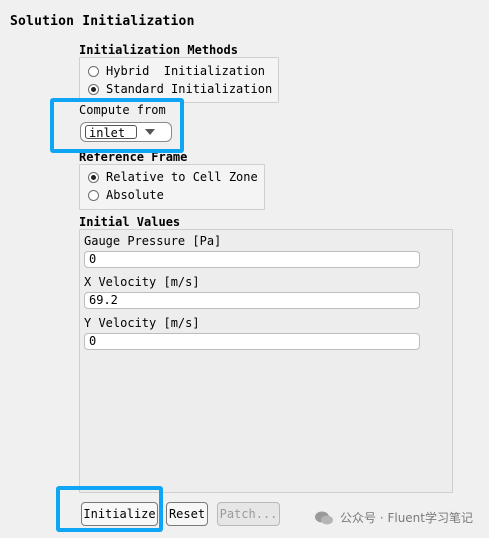 Image resolution: width=489 pixels, height=538 pixels. What do you see at coordinates (182, 177) in the screenshot?
I see `radio-relative-label: Relative to Cell Zone` at bounding box center [182, 177].